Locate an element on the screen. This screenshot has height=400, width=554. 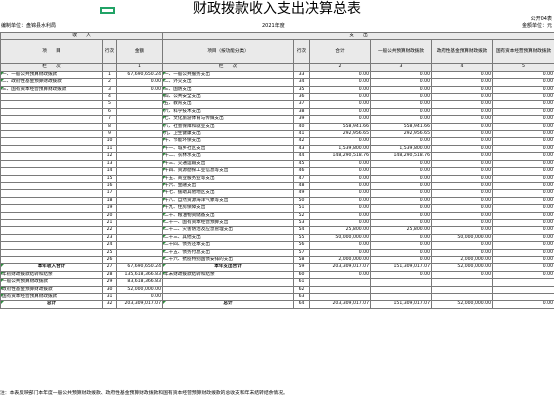
income-row-no-cell: 16 is located at coordinates (109, 186).